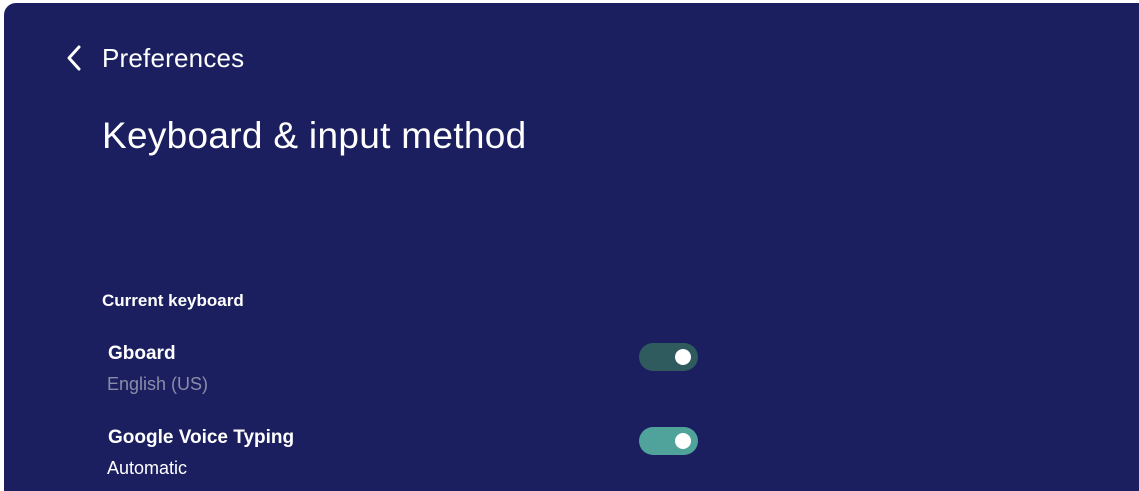 The height and width of the screenshot is (491, 1139). Describe the element at coordinates (402, 371) in the screenshot. I see `setting-row-gboard: Gboard English (US)` at that location.